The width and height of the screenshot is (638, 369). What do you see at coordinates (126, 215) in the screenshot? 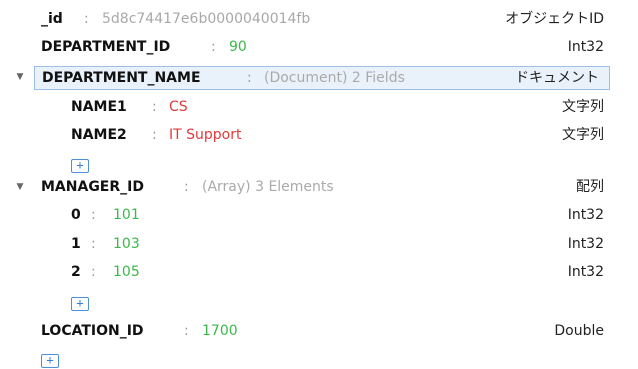
I see `field-value: 101` at bounding box center [126, 215].